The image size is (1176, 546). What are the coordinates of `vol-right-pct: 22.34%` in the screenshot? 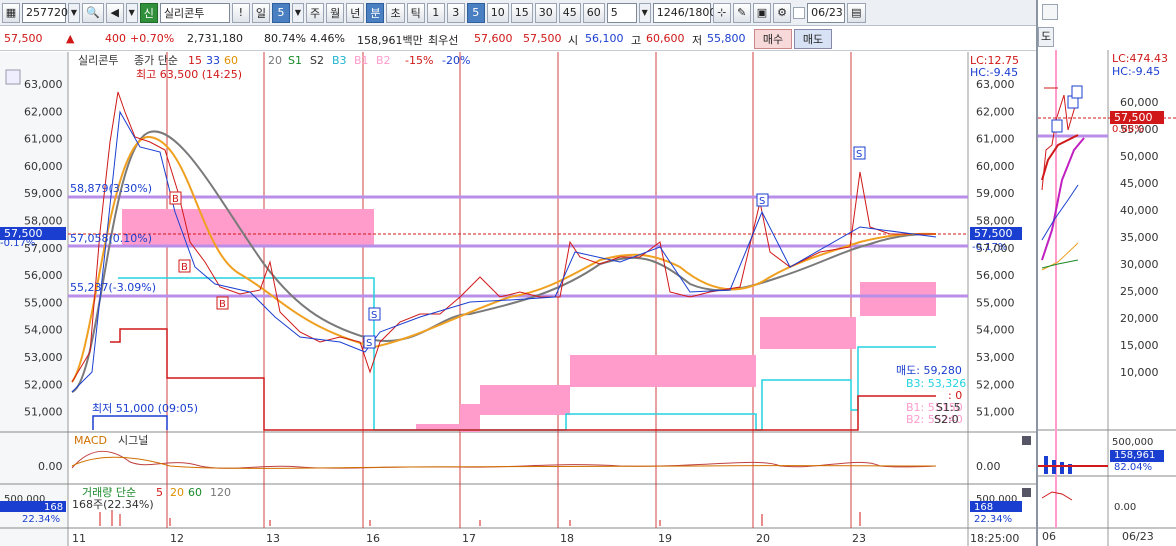 It's located at (993, 519).